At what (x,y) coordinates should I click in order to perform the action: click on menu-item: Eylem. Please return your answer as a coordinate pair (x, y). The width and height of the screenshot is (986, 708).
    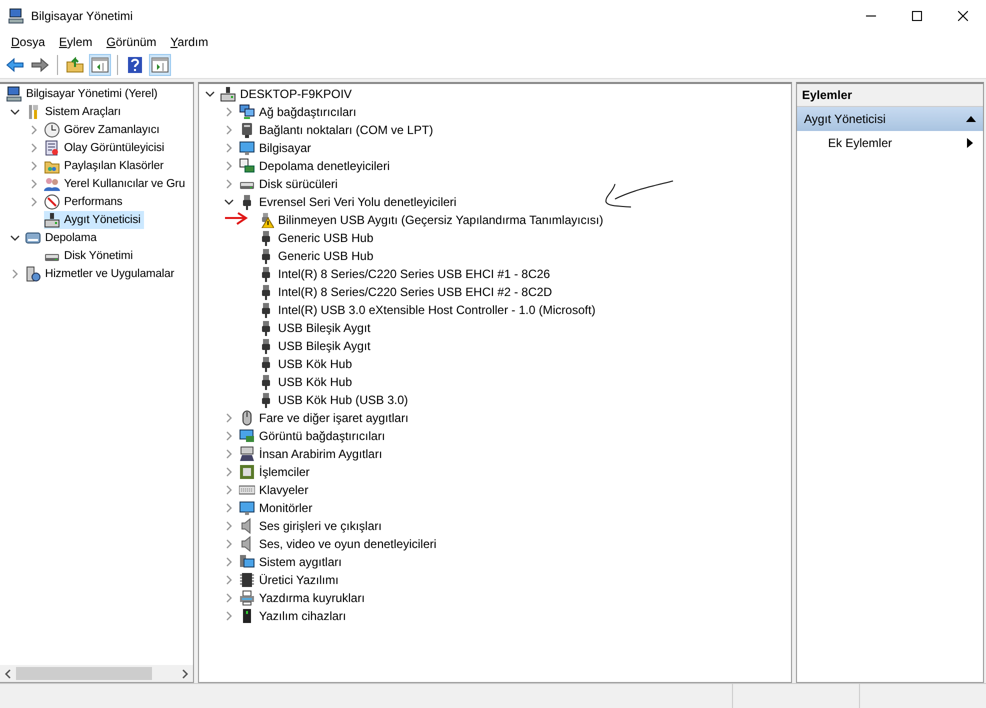
    Looking at the image, I should click on (76, 41).